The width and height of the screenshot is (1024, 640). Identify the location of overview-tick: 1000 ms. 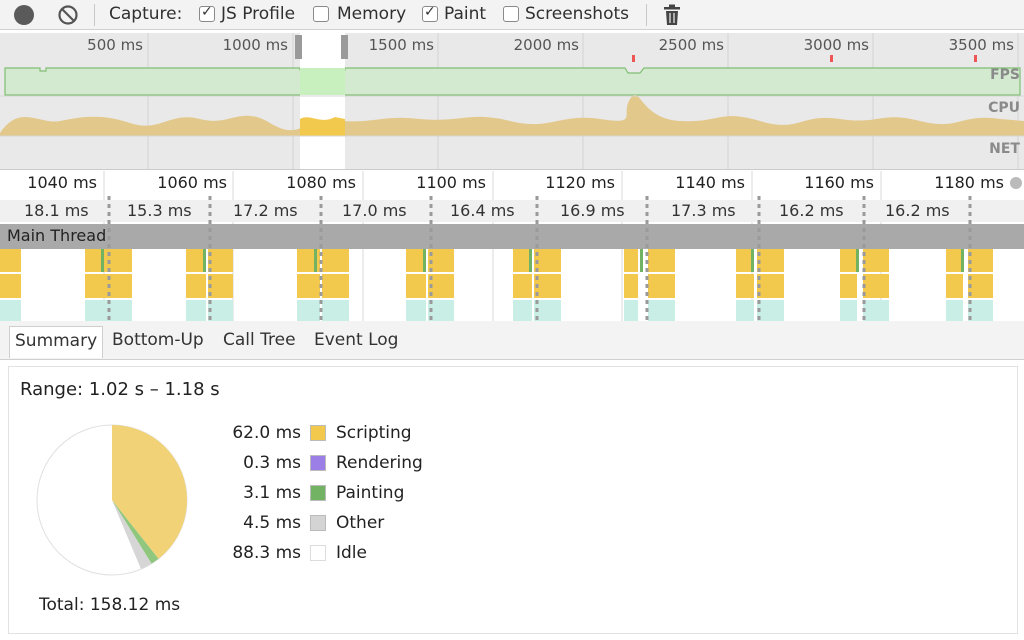
(255, 45).